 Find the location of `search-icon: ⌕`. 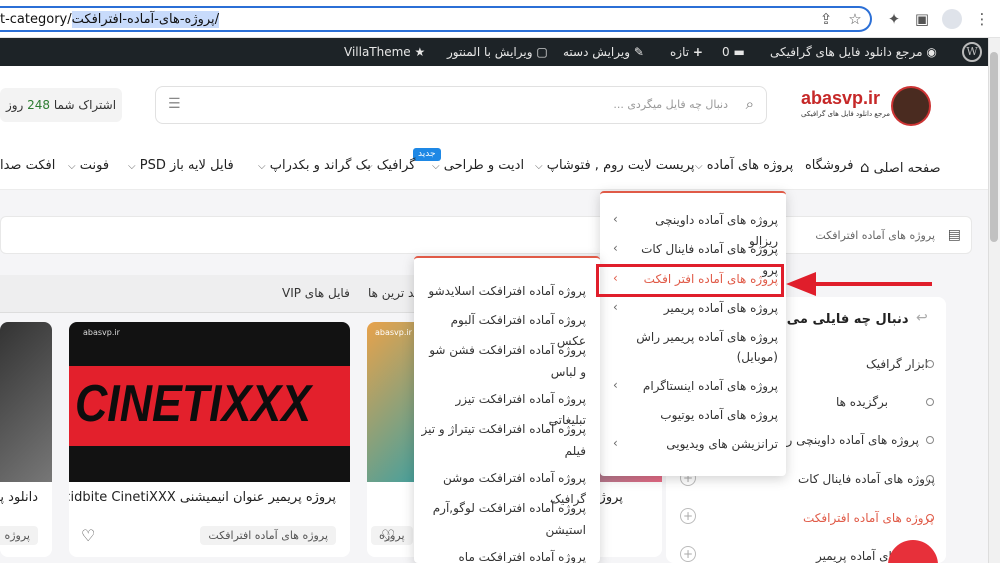

search-icon: ⌕ is located at coordinates (750, 104).